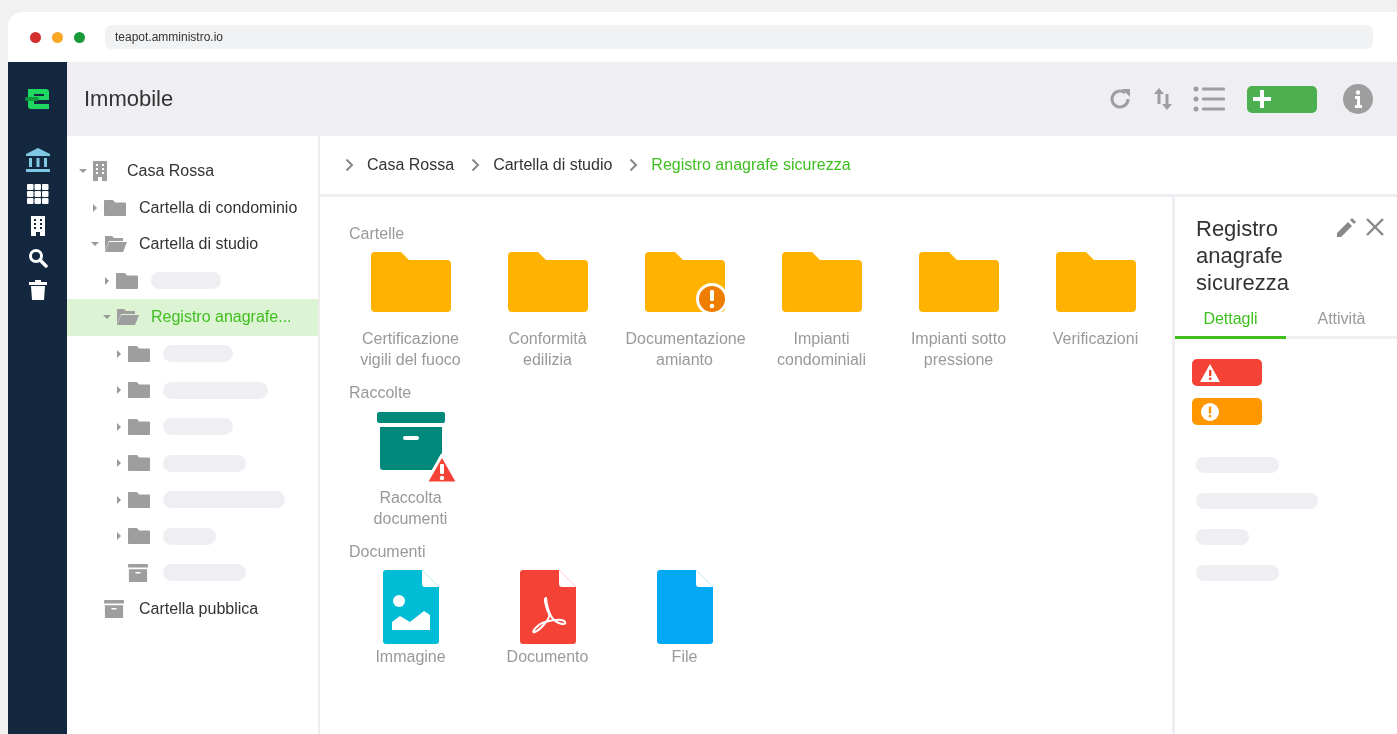 The image size is (1397, 734). What do you see at coordinates (1095, 338) in the screenshot?
I see `item-label: Verificazioni` at bounding box center [1095, 338].